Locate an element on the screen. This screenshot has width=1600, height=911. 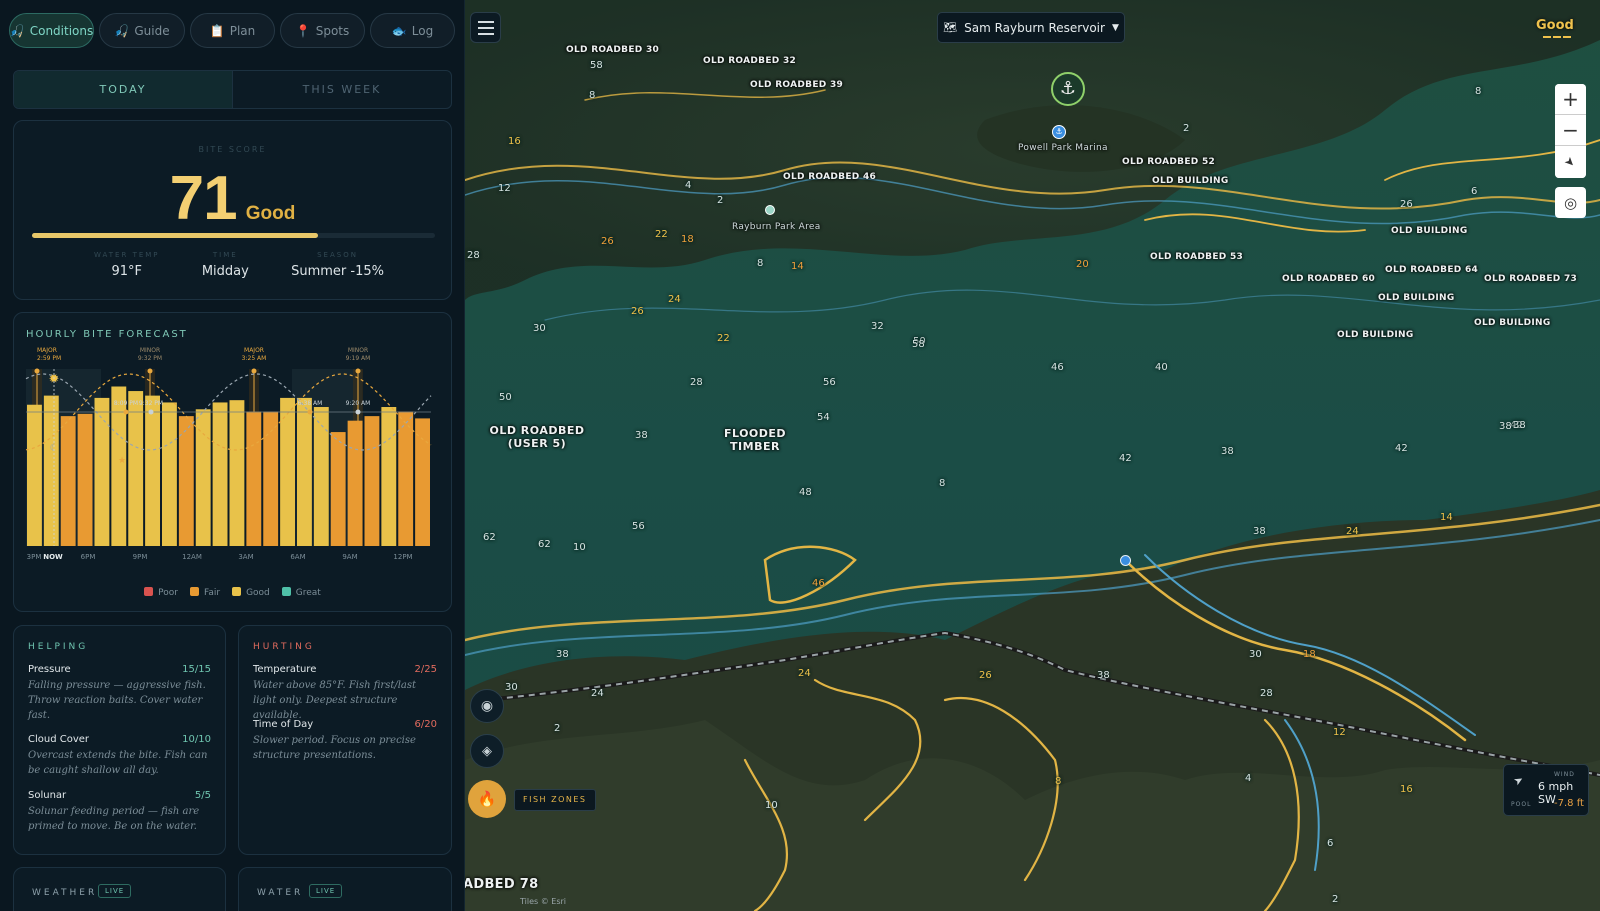
layers-button: ◈ is located at coordinates (487, 751).